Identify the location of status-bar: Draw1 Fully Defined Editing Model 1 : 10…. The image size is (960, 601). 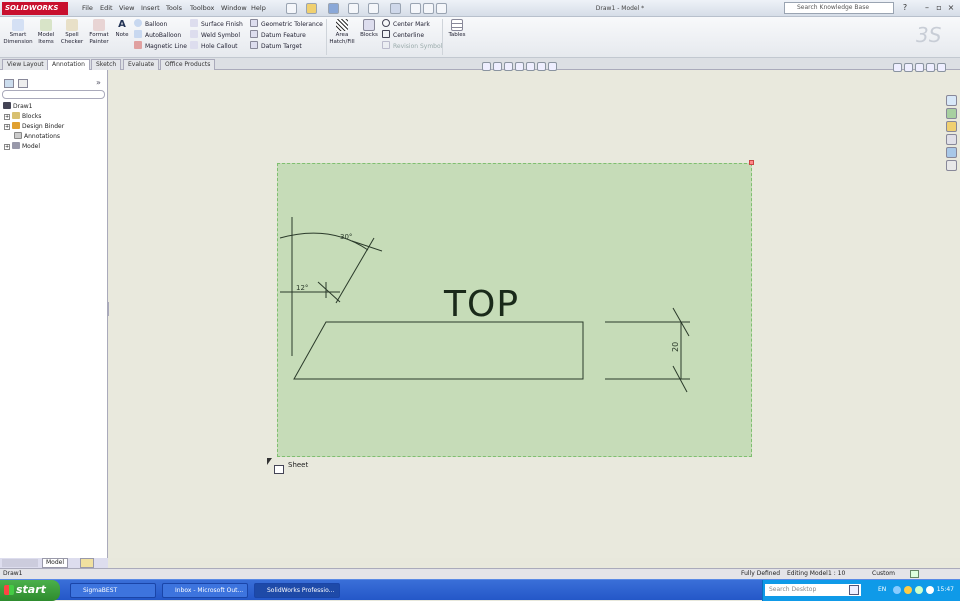
(480, 573).